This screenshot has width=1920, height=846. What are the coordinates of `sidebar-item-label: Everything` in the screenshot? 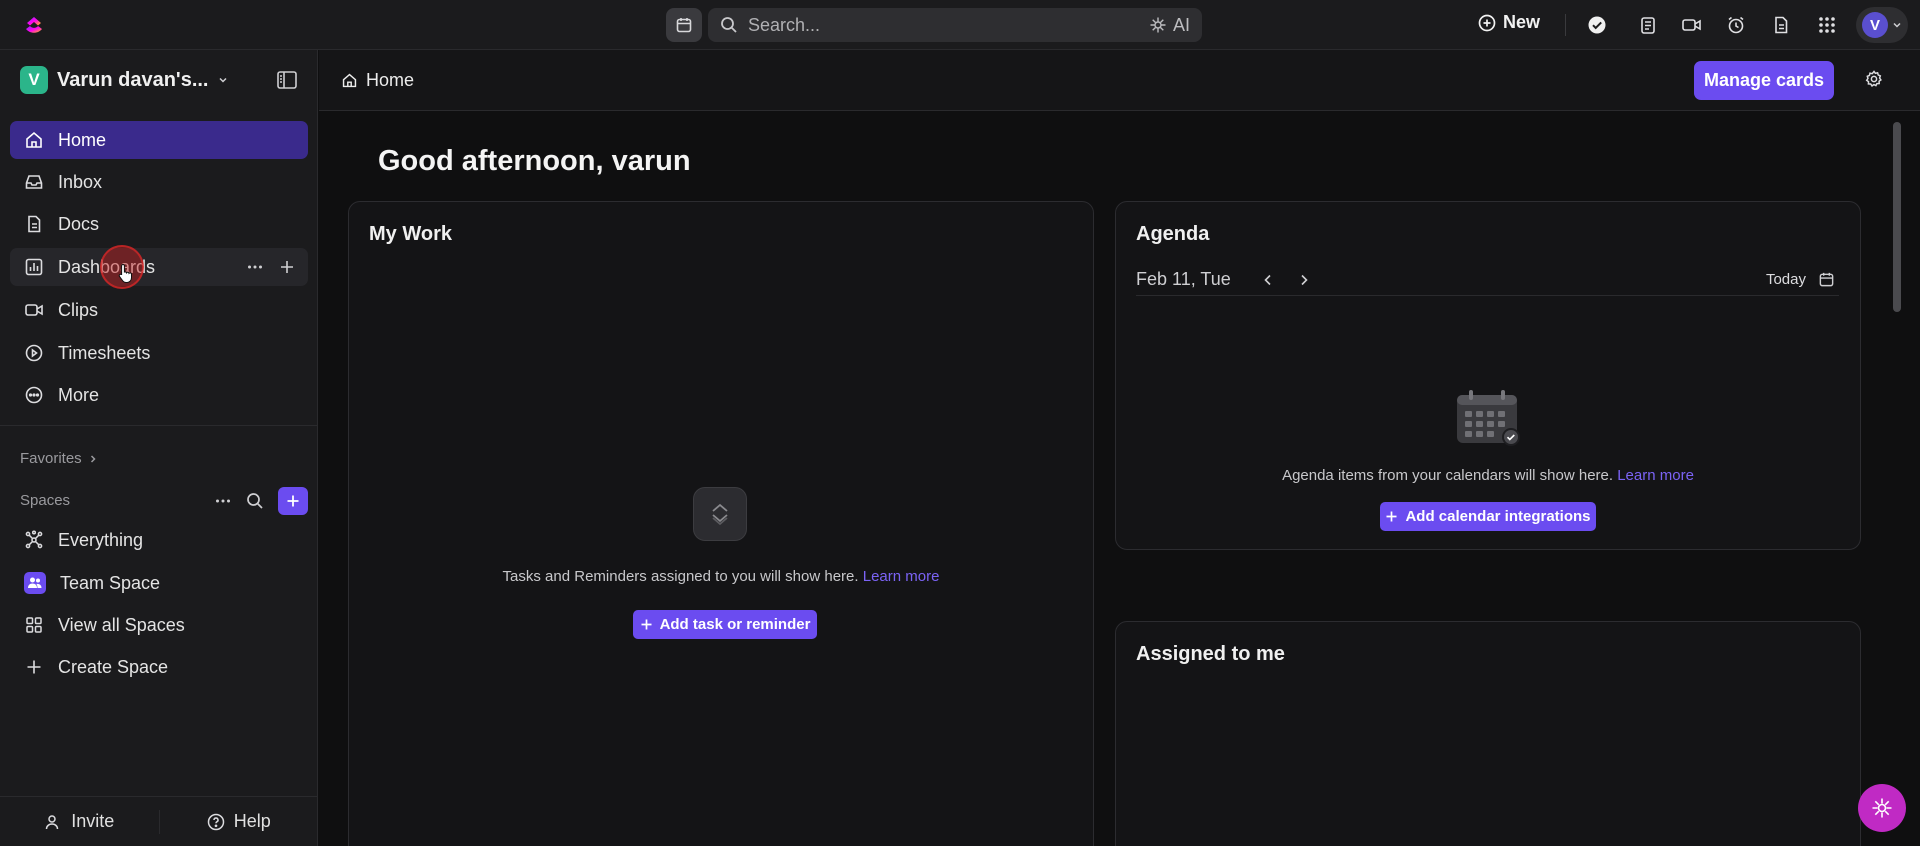 It's located at (101, 539).